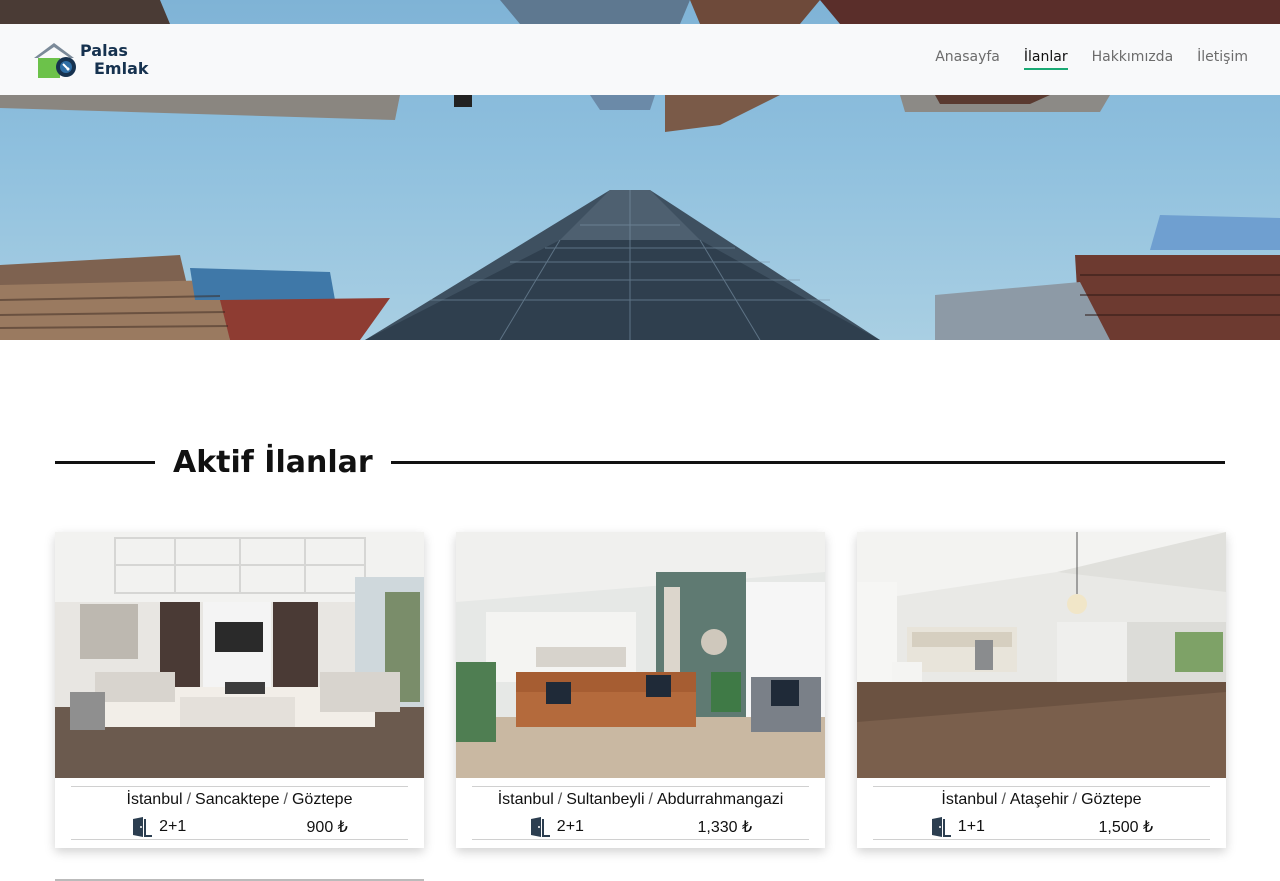  Describe the element at coordinates (327, 827) in the screenshot. I see `listing-price: 900 ₺` at that location.